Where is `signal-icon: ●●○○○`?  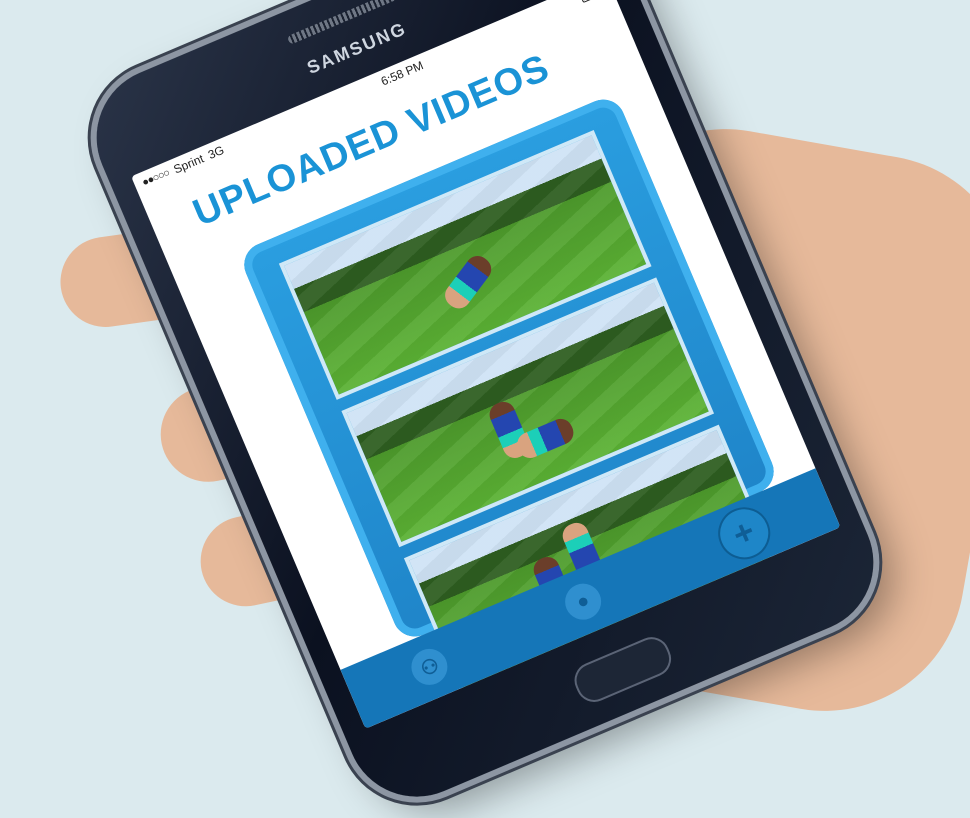
signal-icon: ●●○○○ is located at coordinates (156, 178).